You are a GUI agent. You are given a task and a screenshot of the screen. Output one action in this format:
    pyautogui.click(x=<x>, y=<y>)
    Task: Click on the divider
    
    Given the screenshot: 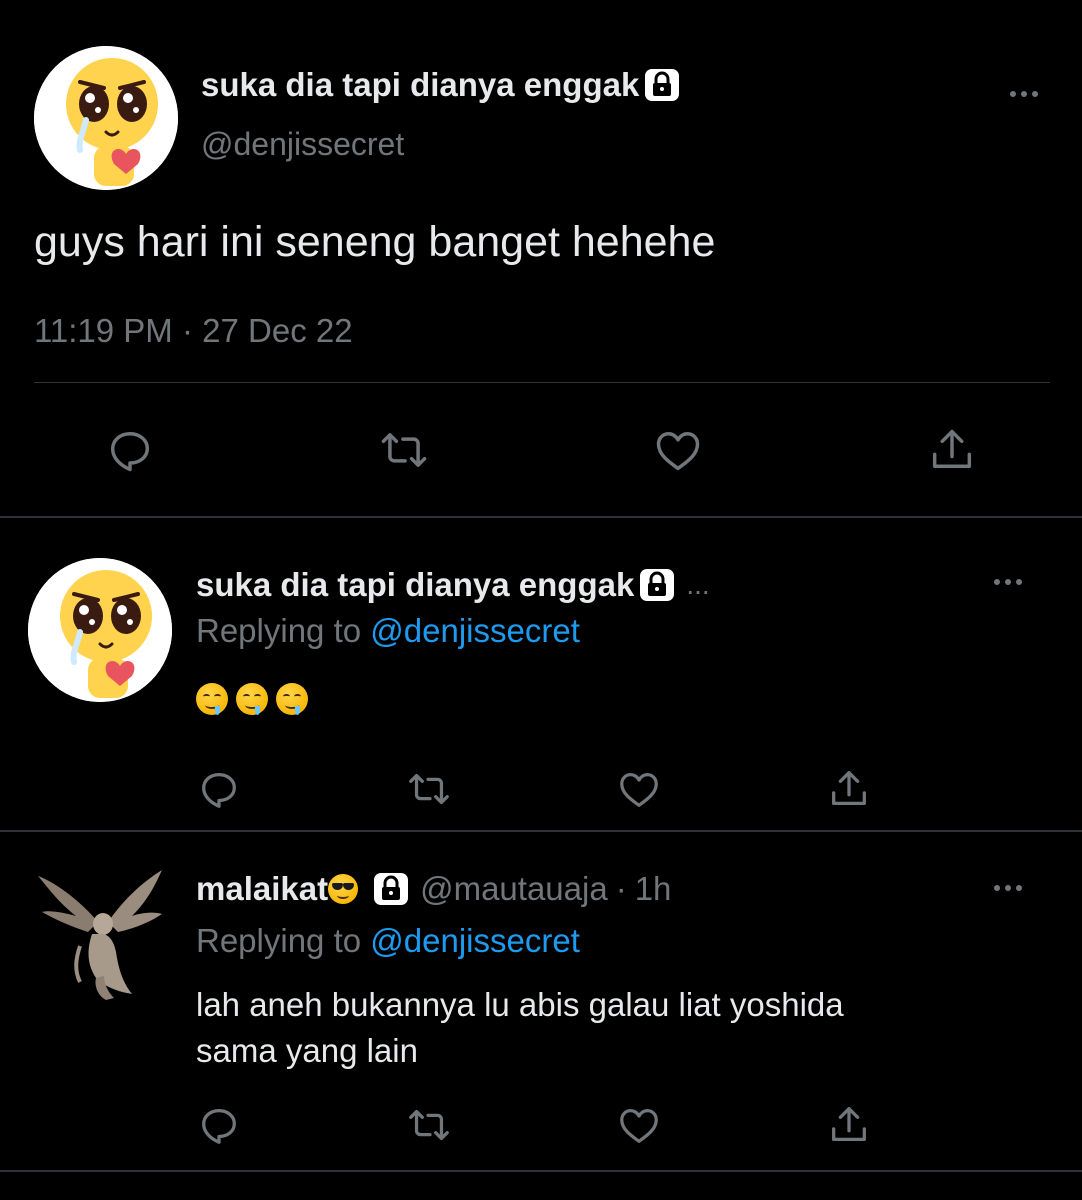 What is the action you would take?
    pyautogui.click(x=542, y=382)
    